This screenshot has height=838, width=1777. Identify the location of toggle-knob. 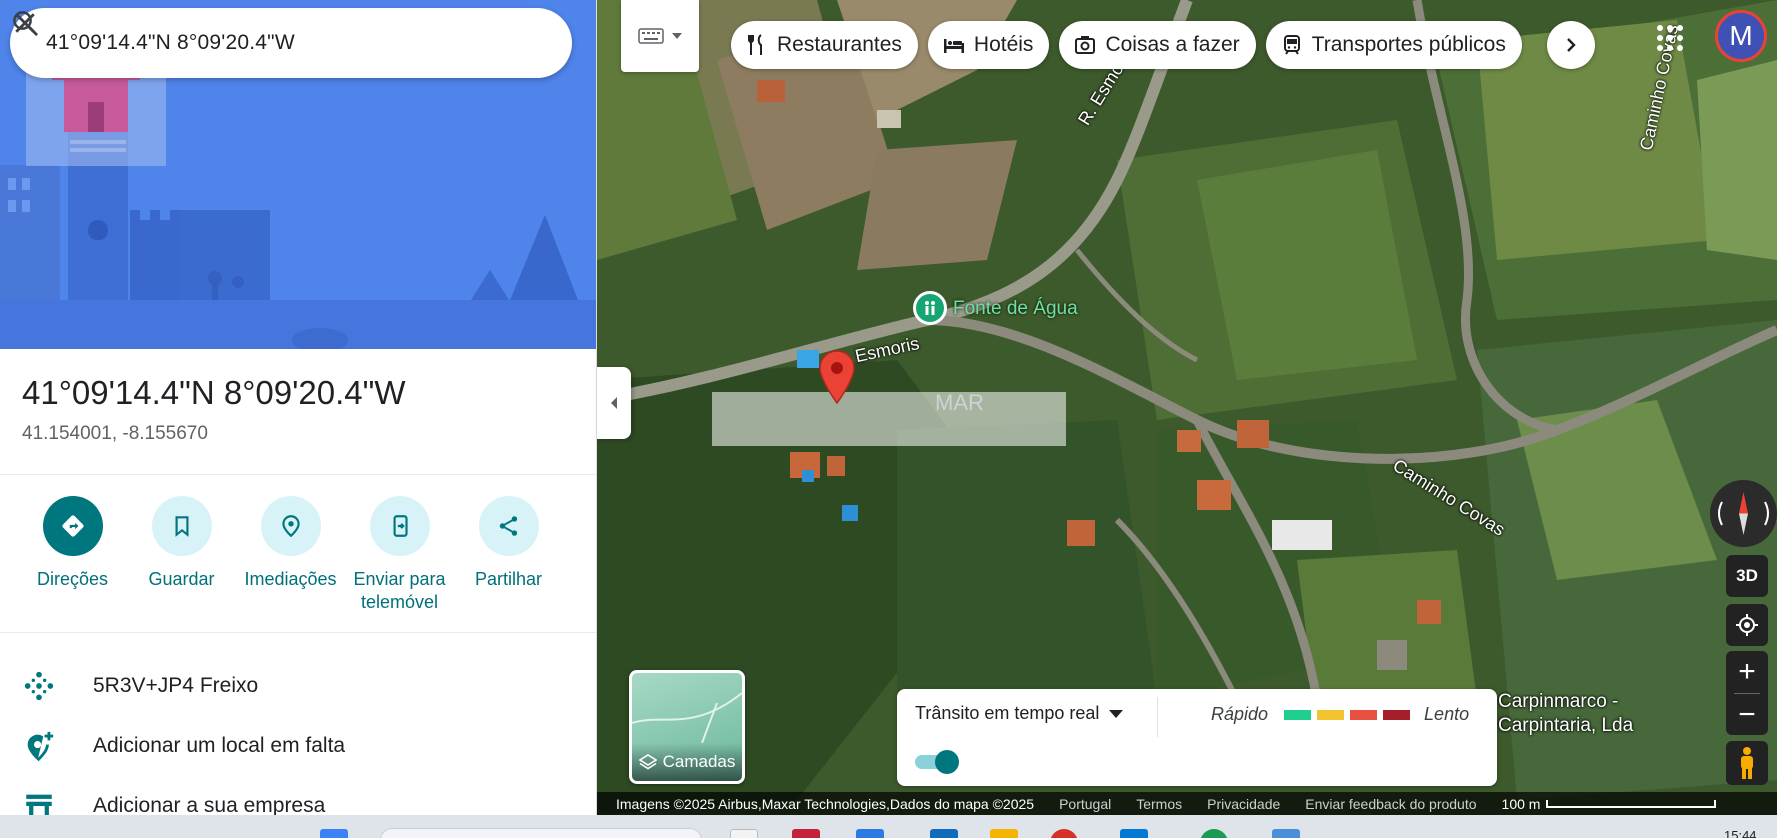
(947, 762).